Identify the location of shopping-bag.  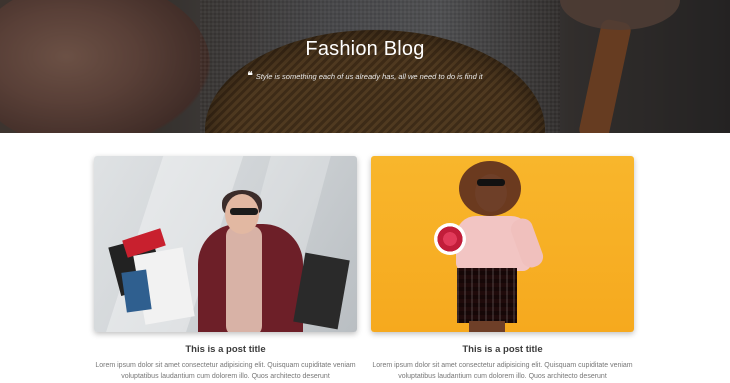
(136, 291).